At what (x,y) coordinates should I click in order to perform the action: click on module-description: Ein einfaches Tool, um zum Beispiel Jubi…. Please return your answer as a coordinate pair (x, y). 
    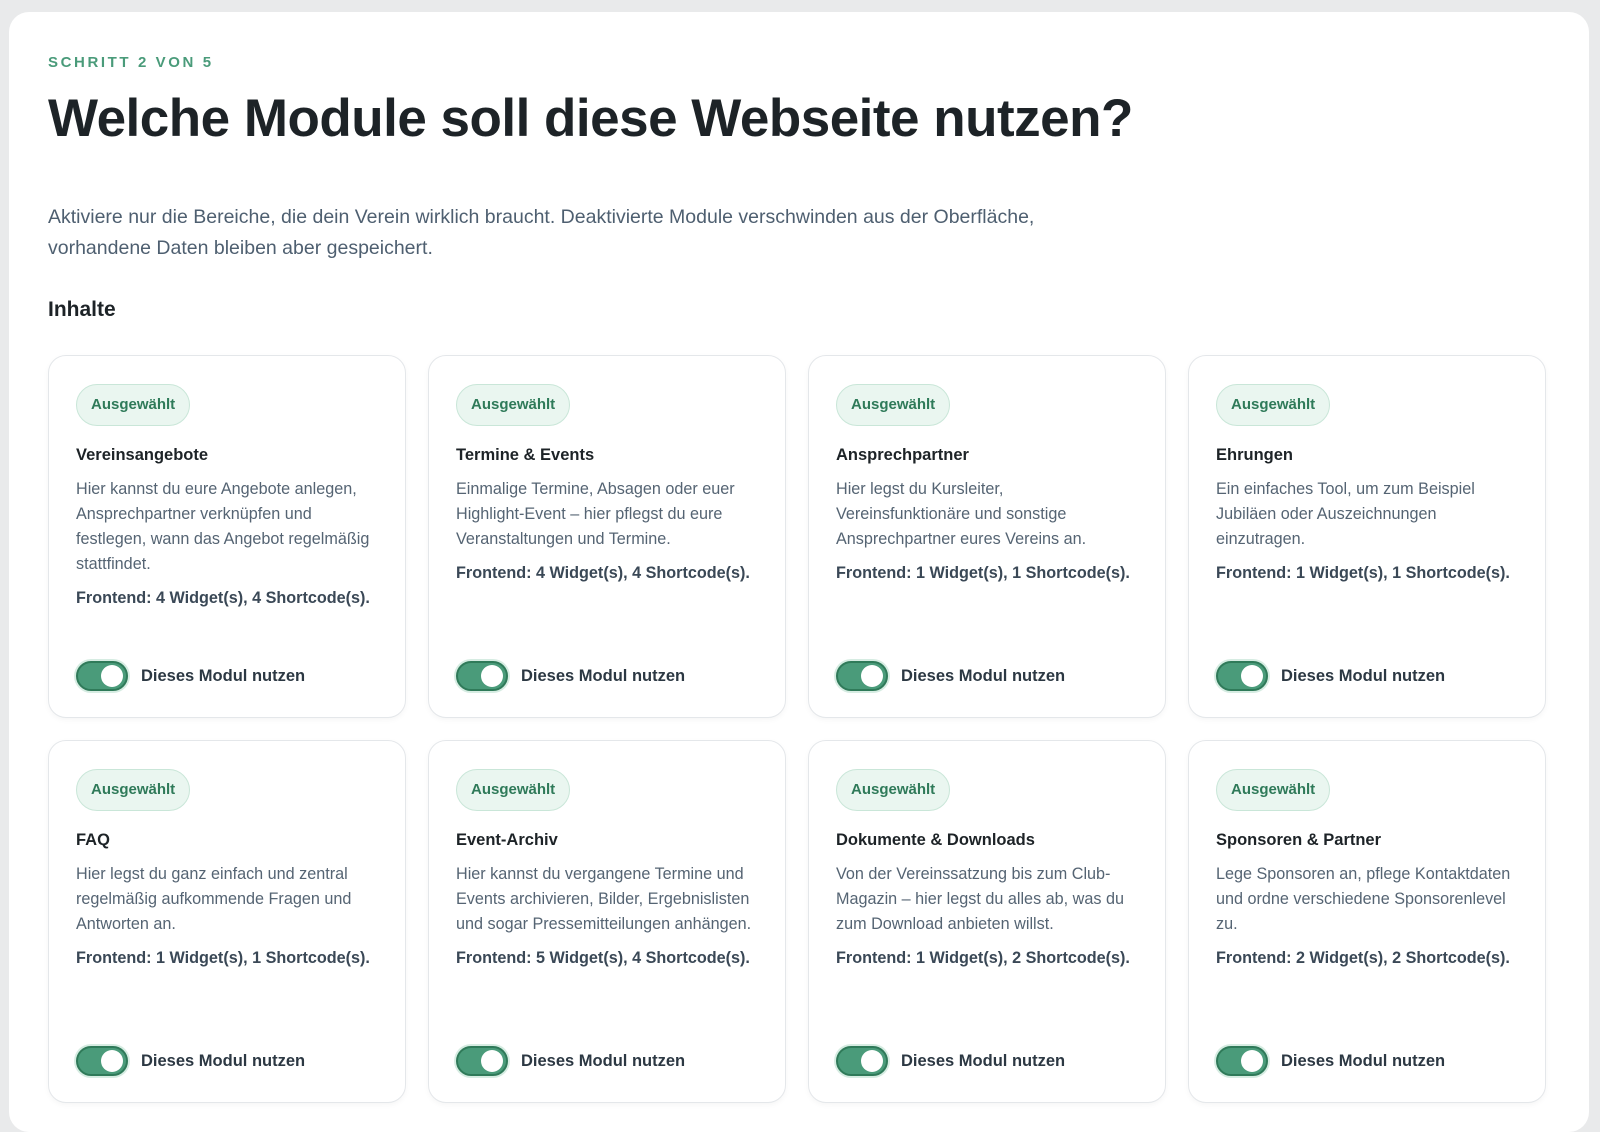
    Looking at the image, I should click on (1345, 514).